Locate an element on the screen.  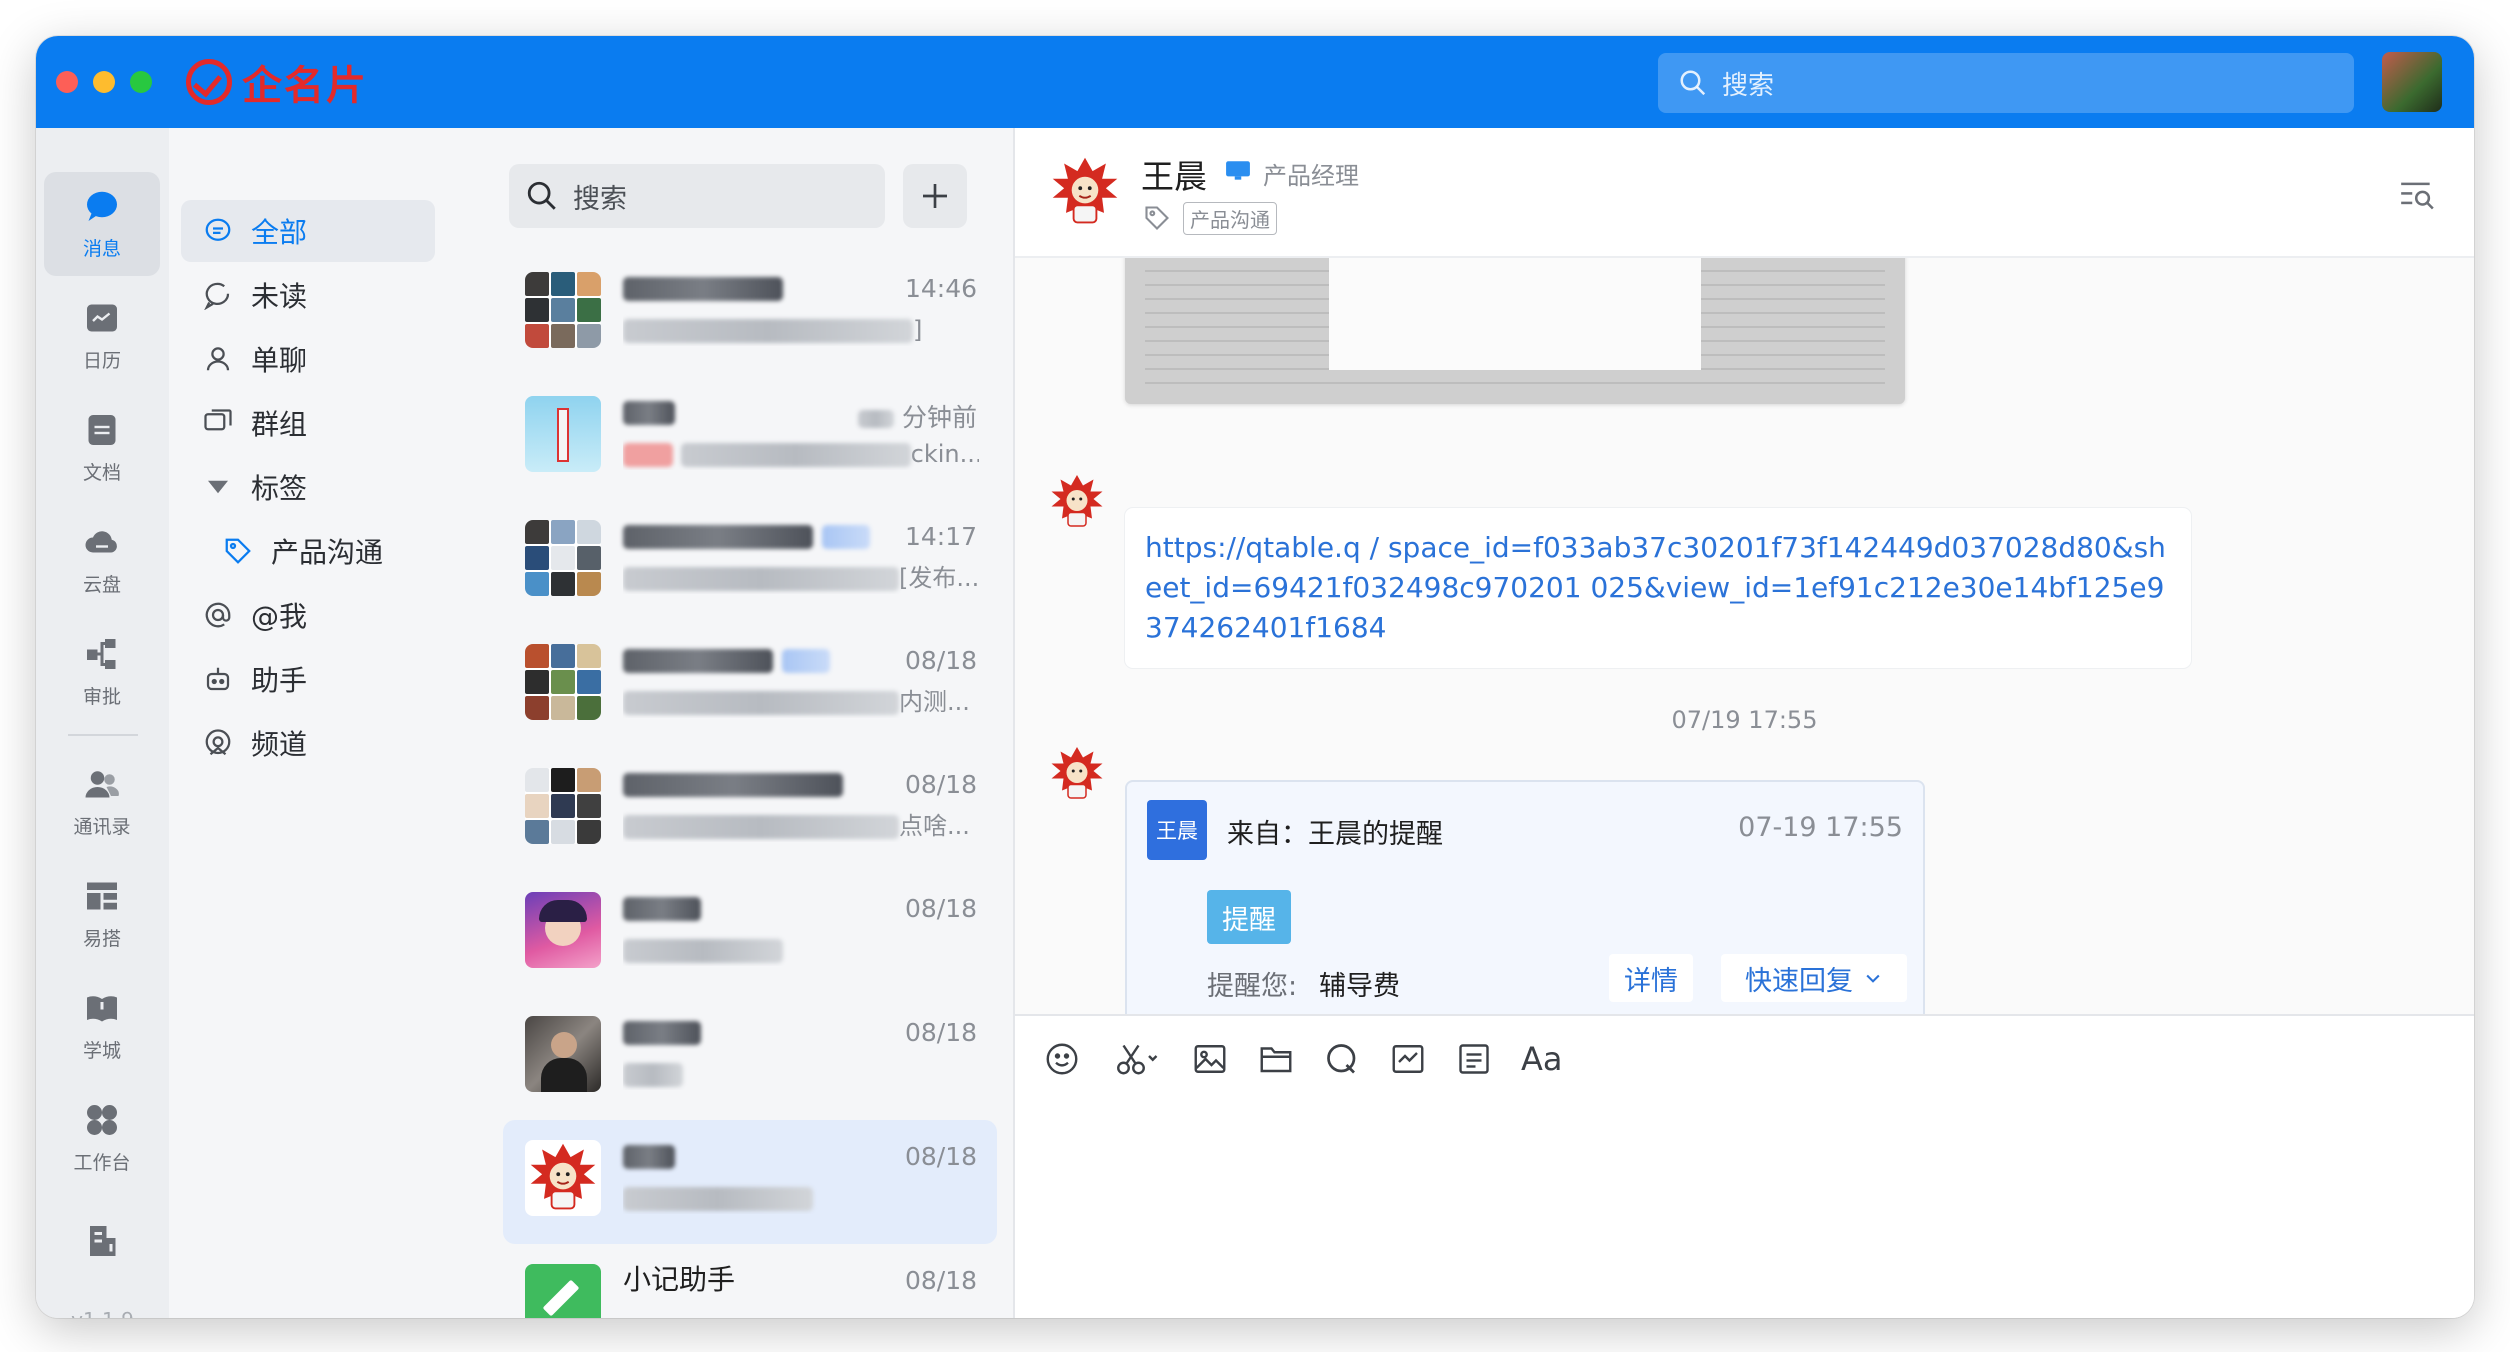
global-search-input: 搜索 is located at coordinates (2006, 83).